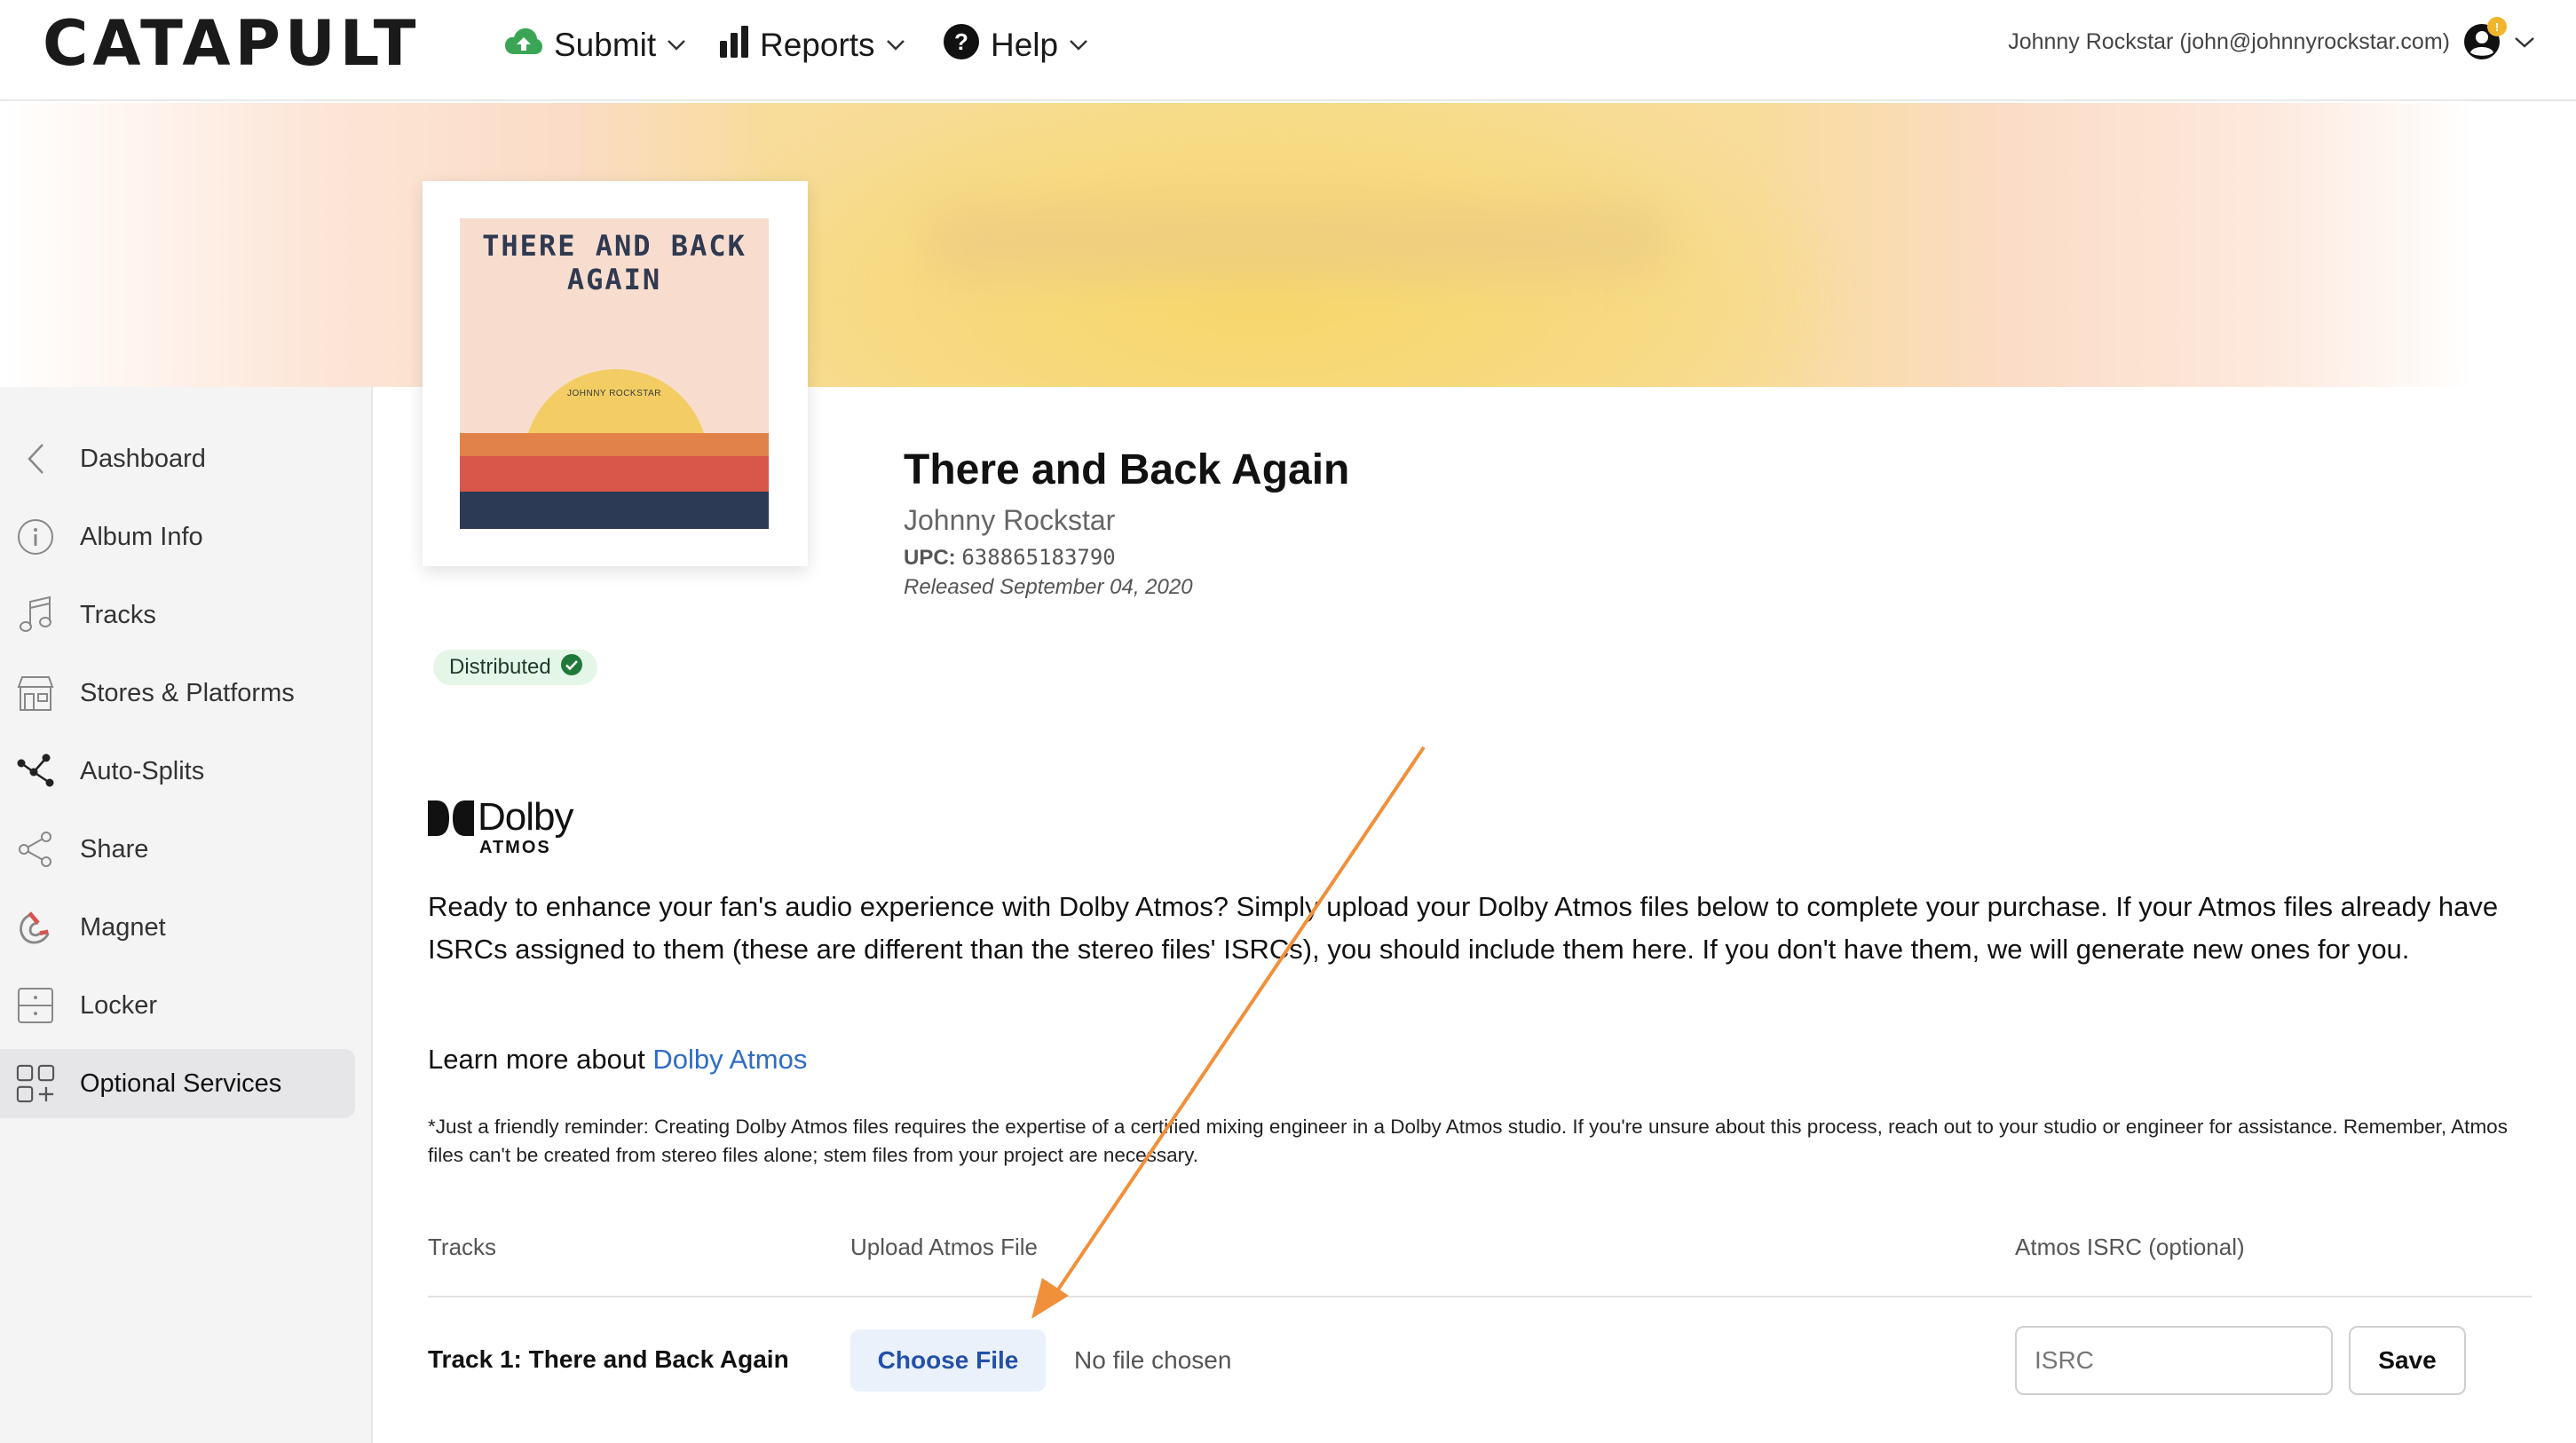 The image size is (2576, 1443). I want to click on upc-label: UPC:, so click(930, 558).